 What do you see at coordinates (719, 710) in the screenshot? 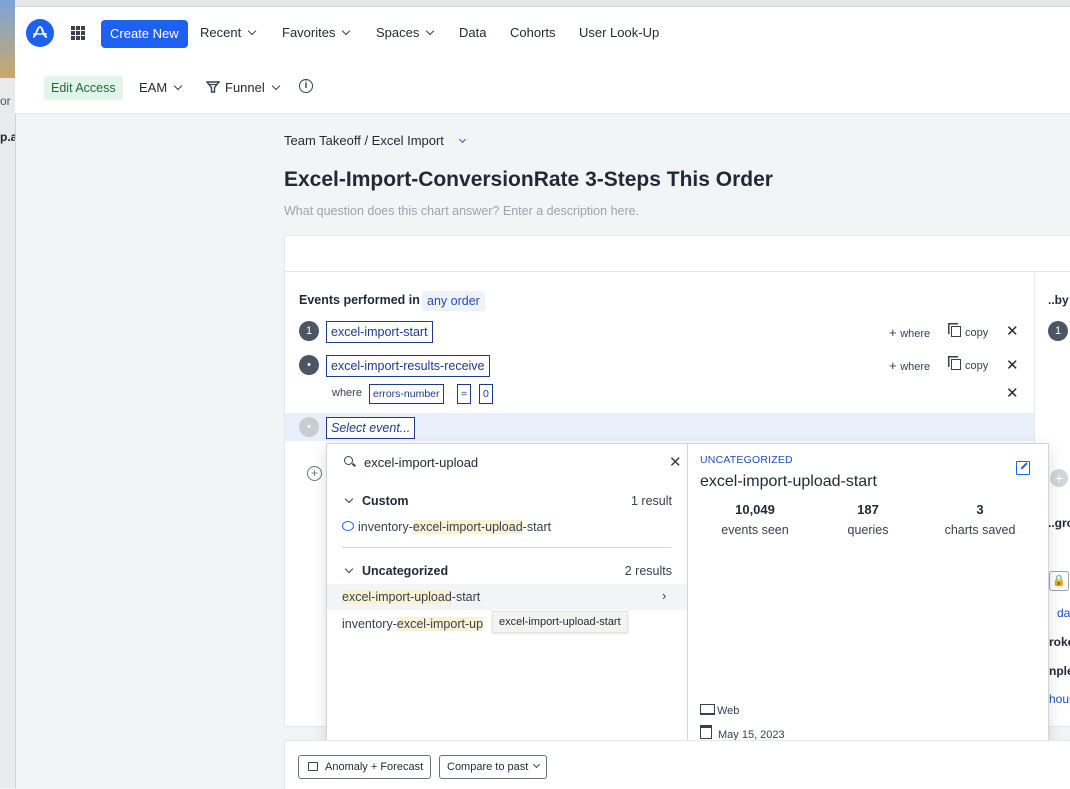
I see `platform-info: Web` at bounding box center [719, 710].